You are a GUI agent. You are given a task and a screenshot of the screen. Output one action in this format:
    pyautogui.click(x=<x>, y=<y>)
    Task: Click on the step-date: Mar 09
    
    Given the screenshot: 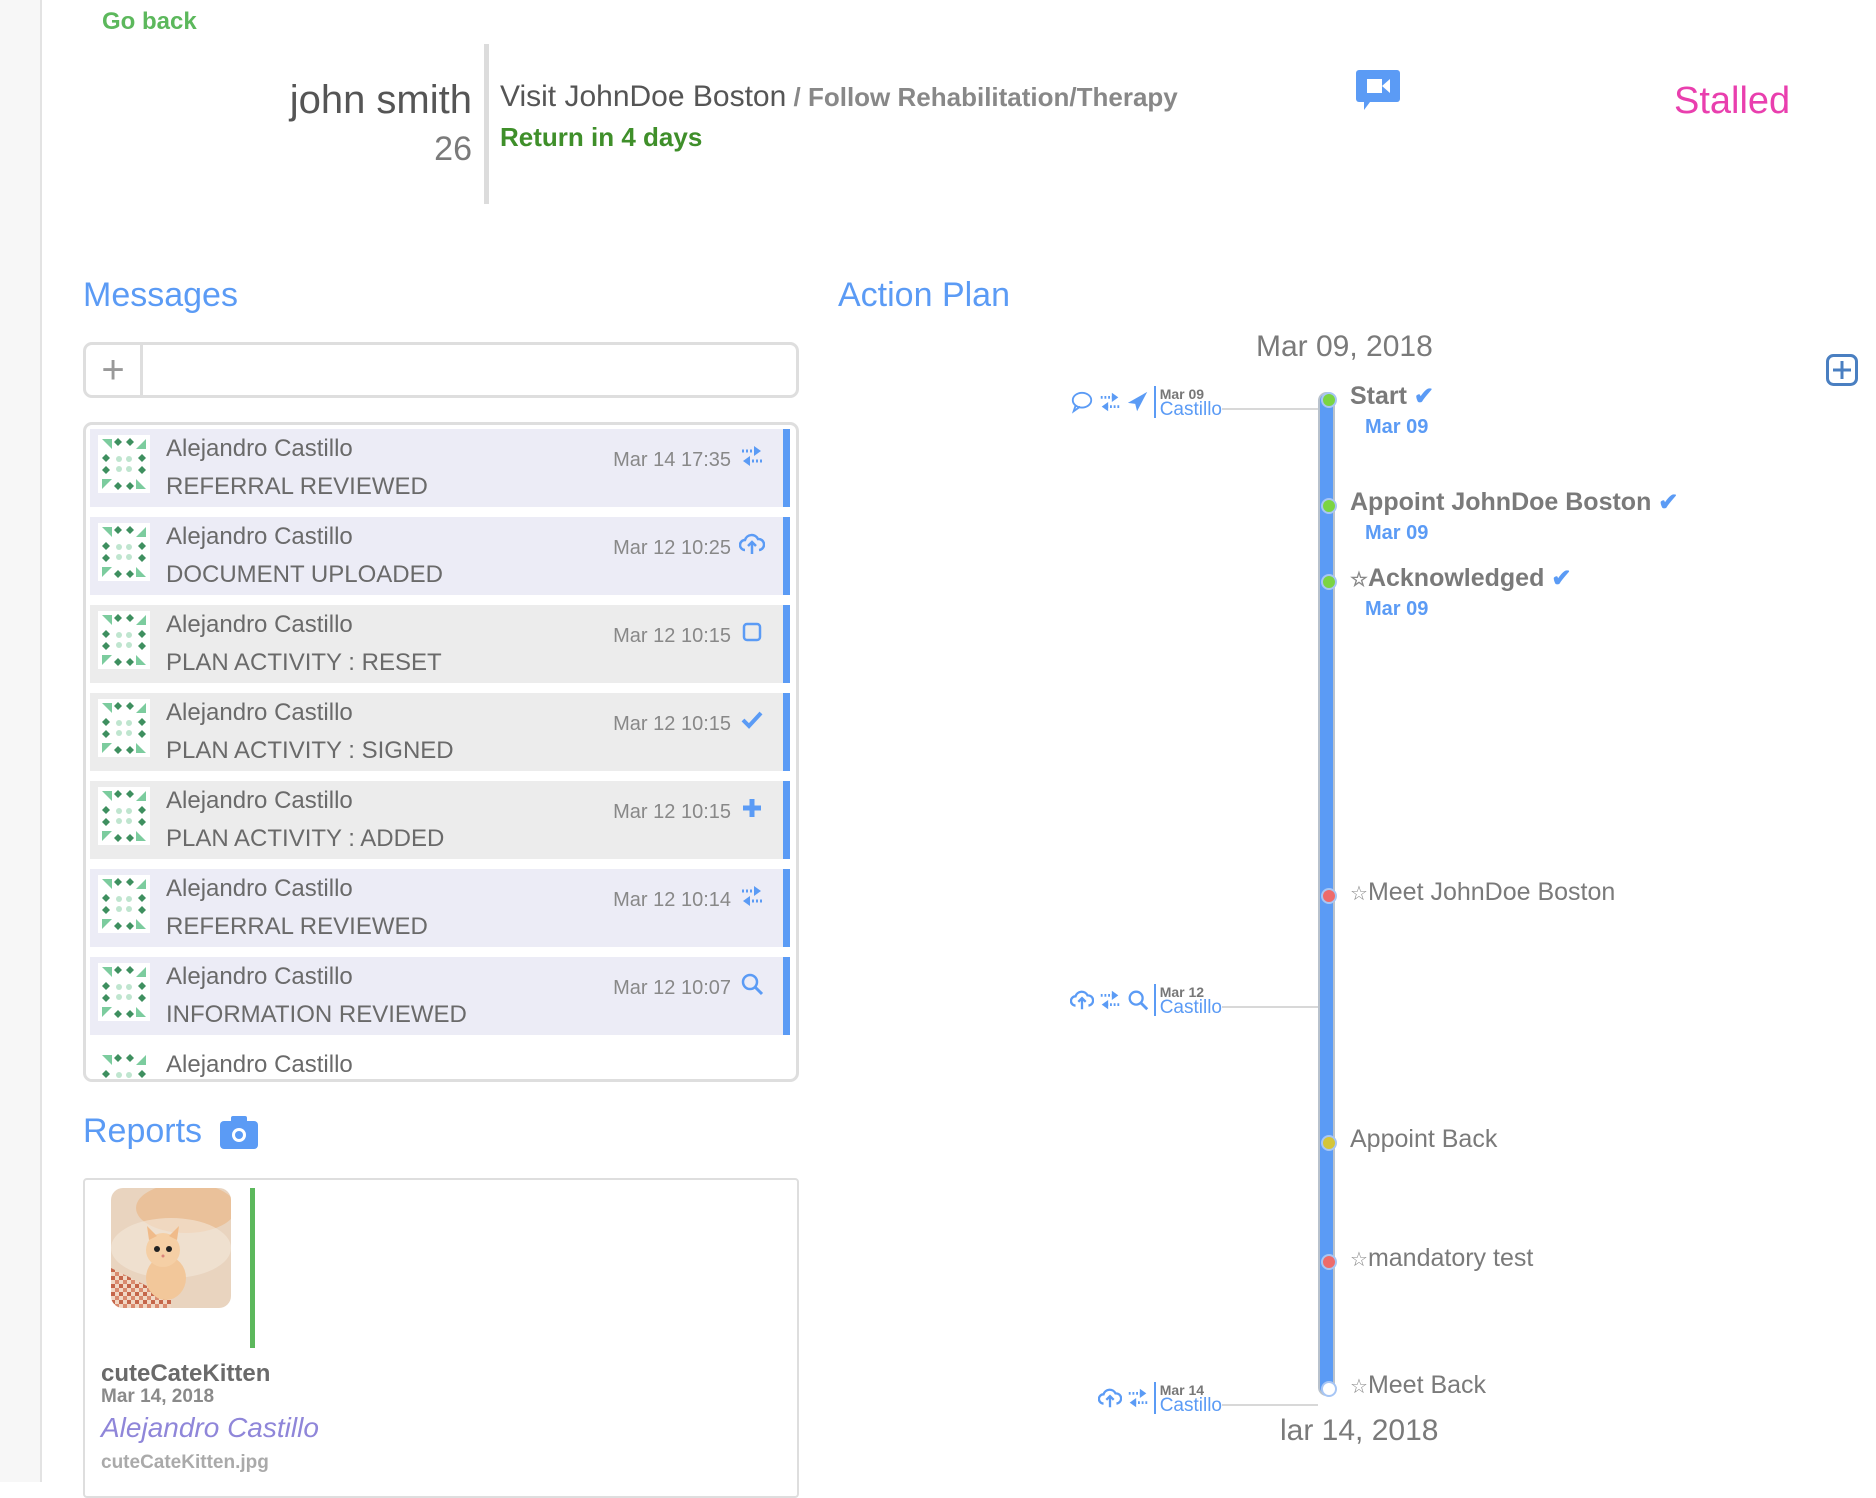 What is the action you would take?
    pyautogui.click(x=1397, y=533)
    